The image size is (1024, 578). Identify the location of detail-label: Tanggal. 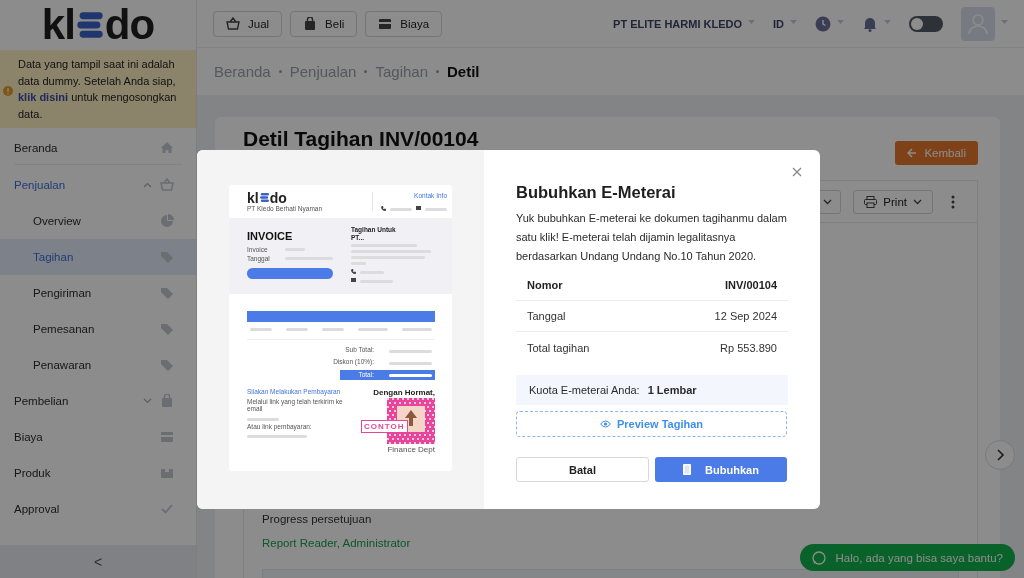
(546, 316).